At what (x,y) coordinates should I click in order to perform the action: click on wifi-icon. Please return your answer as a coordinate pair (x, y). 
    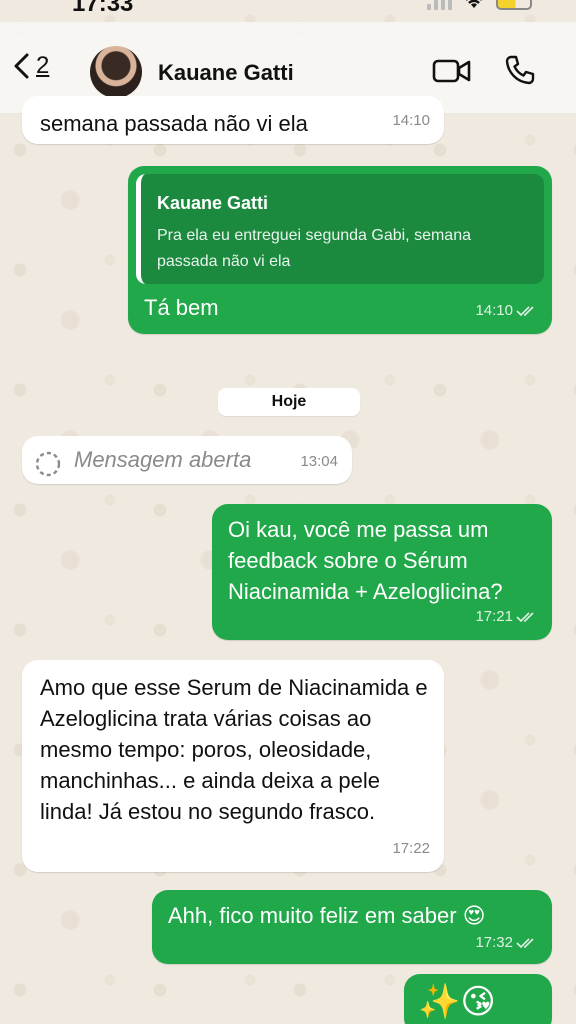
    Looking at the image, I should click on (474, 4).